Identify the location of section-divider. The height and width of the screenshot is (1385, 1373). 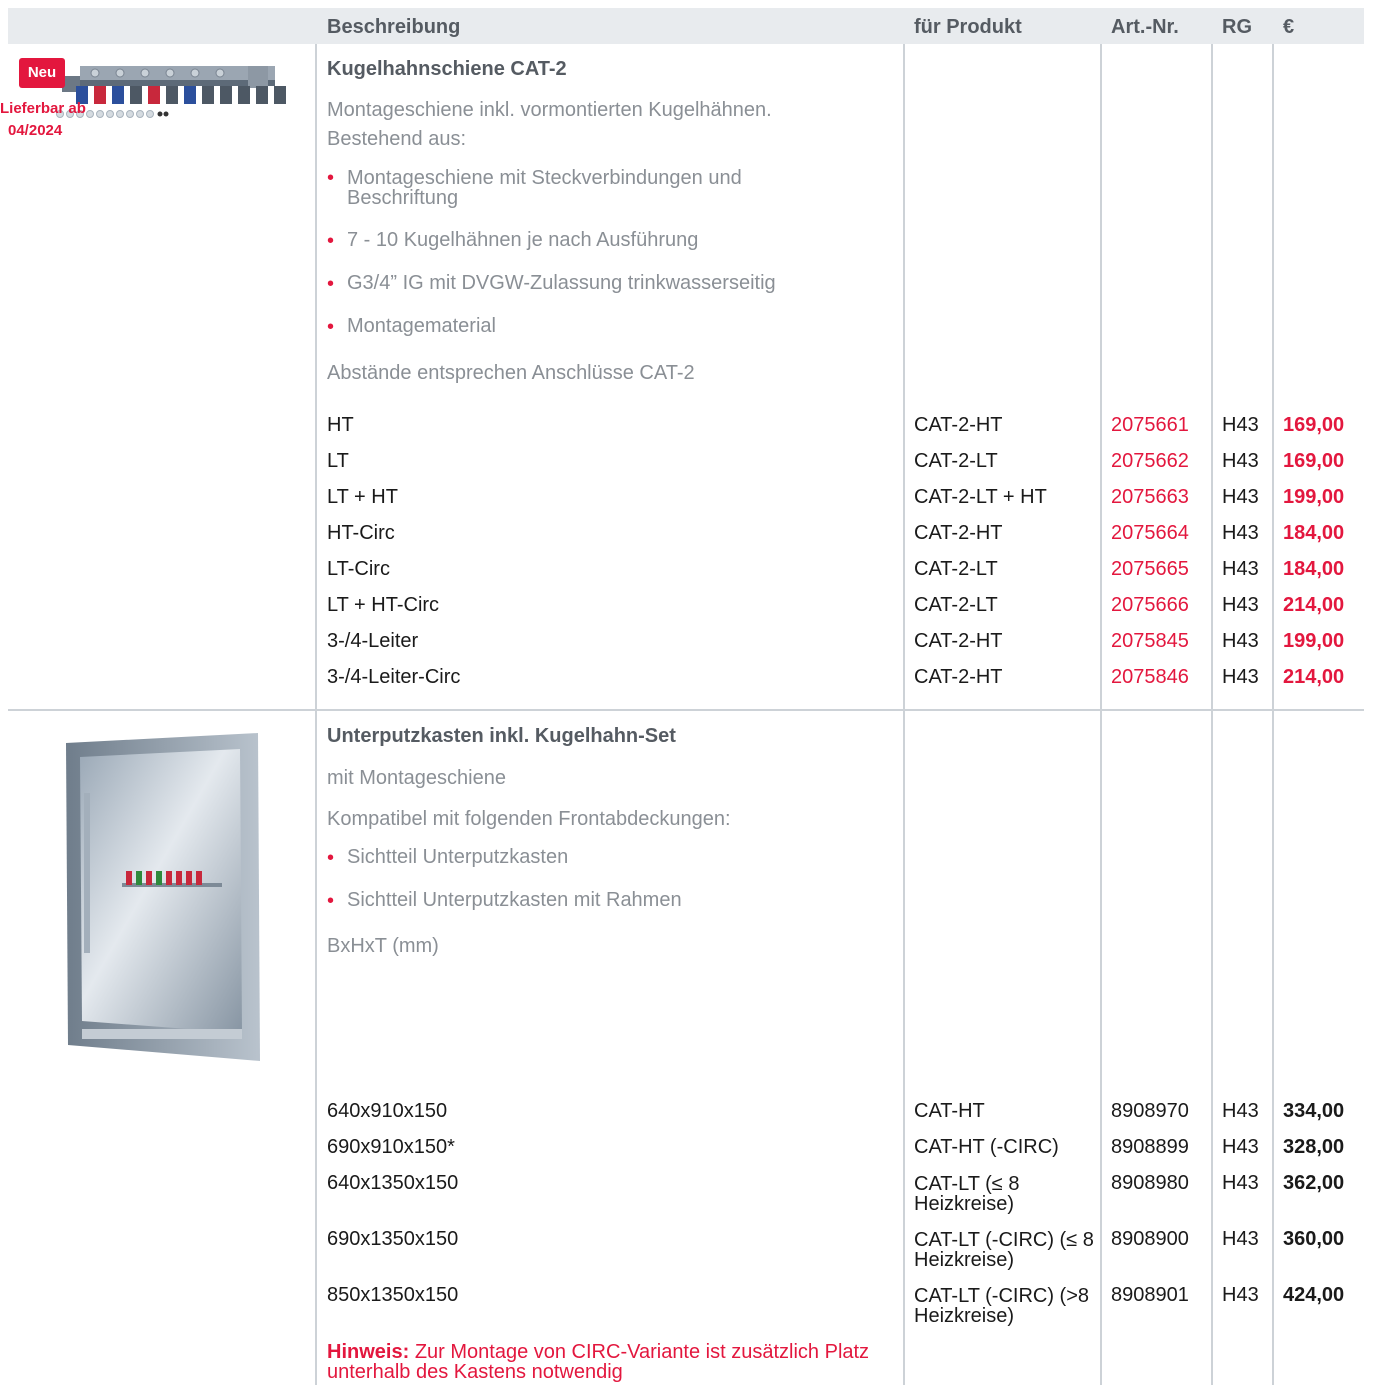
(686, 710).